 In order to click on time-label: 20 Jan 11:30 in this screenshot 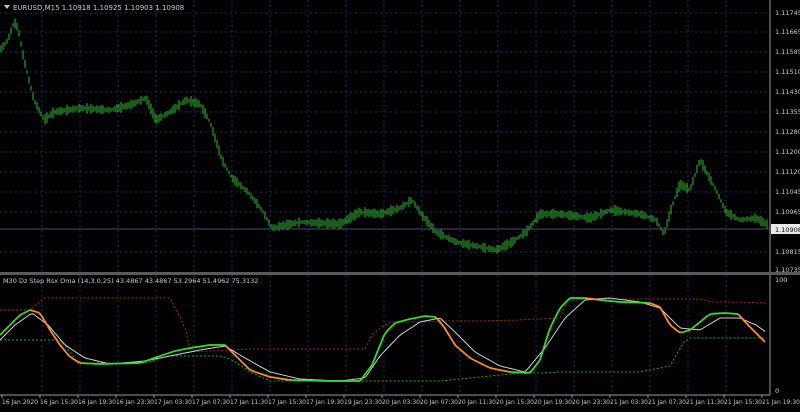, I will do `click(477, 402)`.